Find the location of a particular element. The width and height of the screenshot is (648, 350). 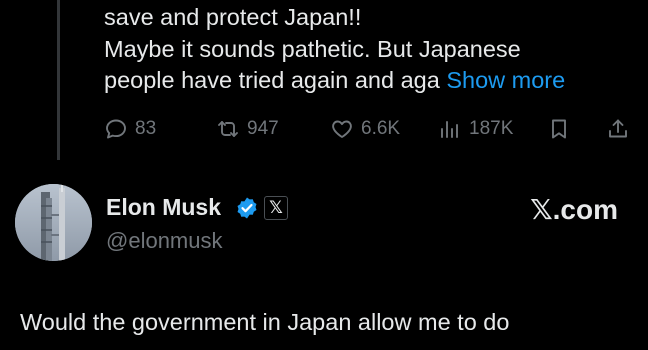

repost-count: 947 is located at coordinates (263, 128).